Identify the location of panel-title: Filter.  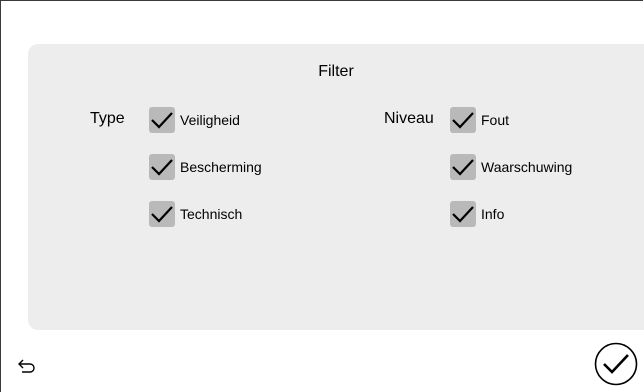
(336, 71).